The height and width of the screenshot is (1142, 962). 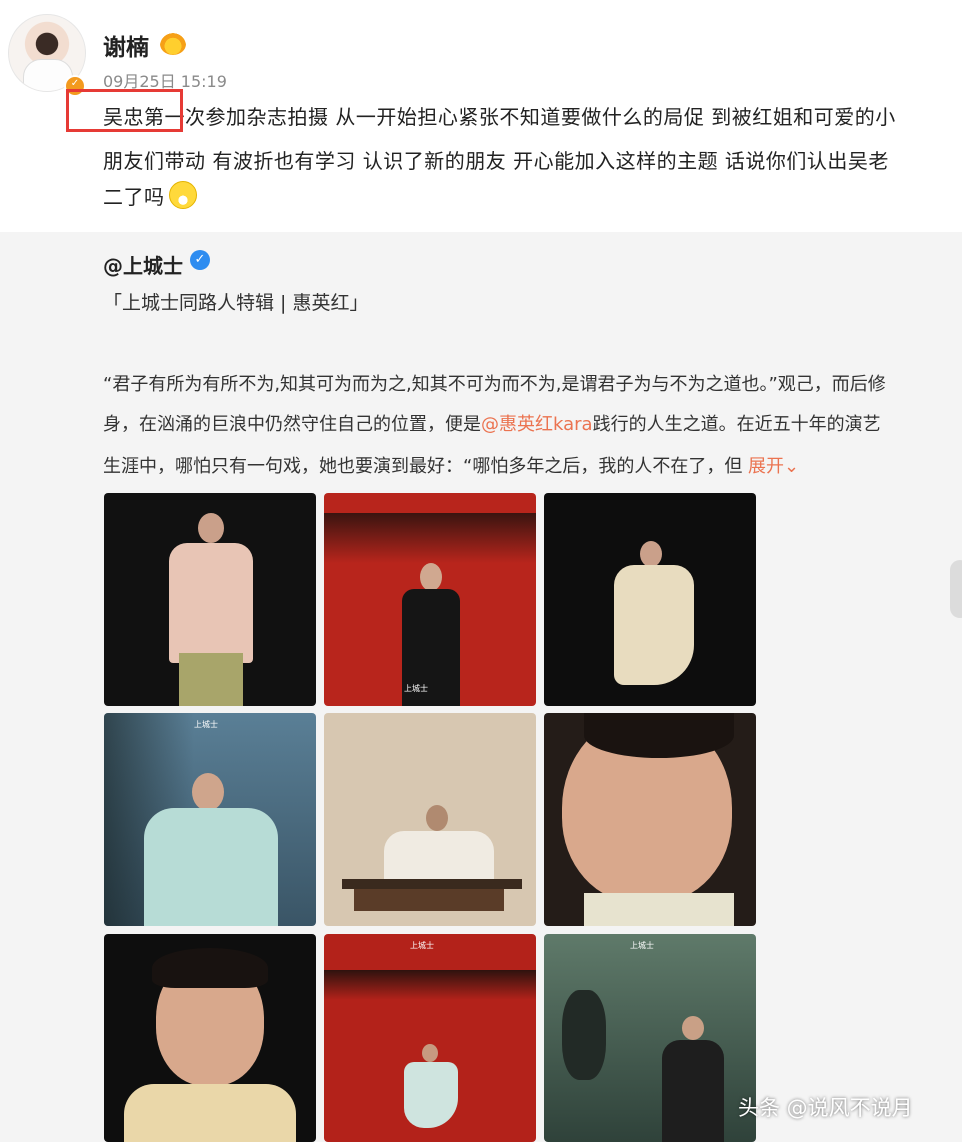 What do you see at coordinates (182, 195) in the screenshot?
I see `grinning-emoji-icon` at bounding box center [182, 195].